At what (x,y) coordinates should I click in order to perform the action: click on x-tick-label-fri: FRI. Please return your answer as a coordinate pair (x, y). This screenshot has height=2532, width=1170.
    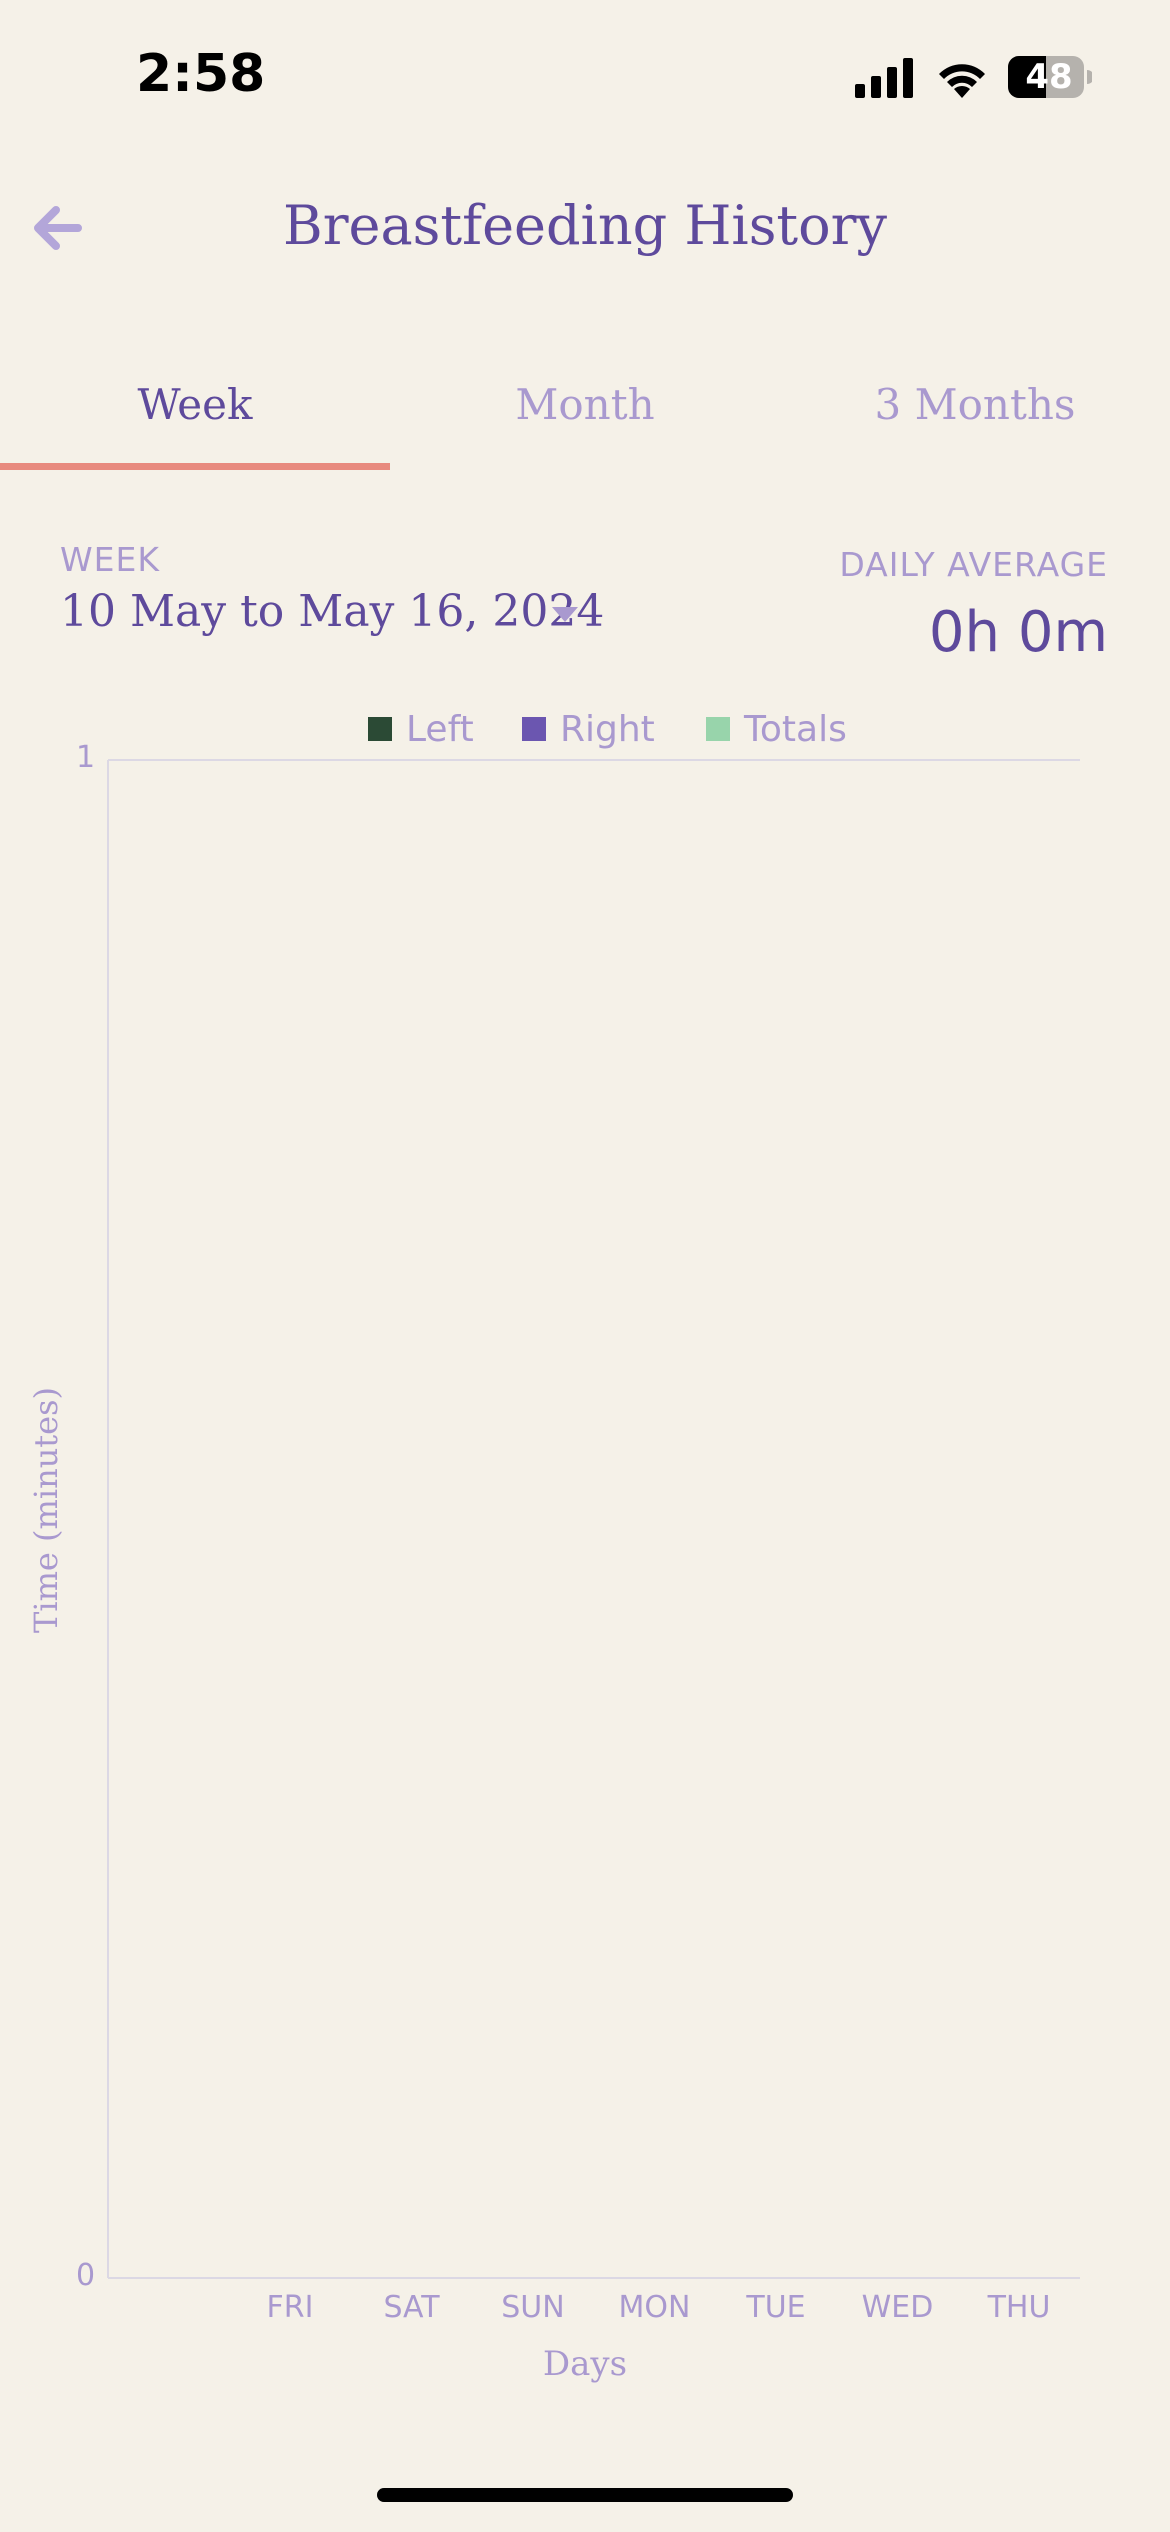
    Looking at the image, I should click on (290, 2307).